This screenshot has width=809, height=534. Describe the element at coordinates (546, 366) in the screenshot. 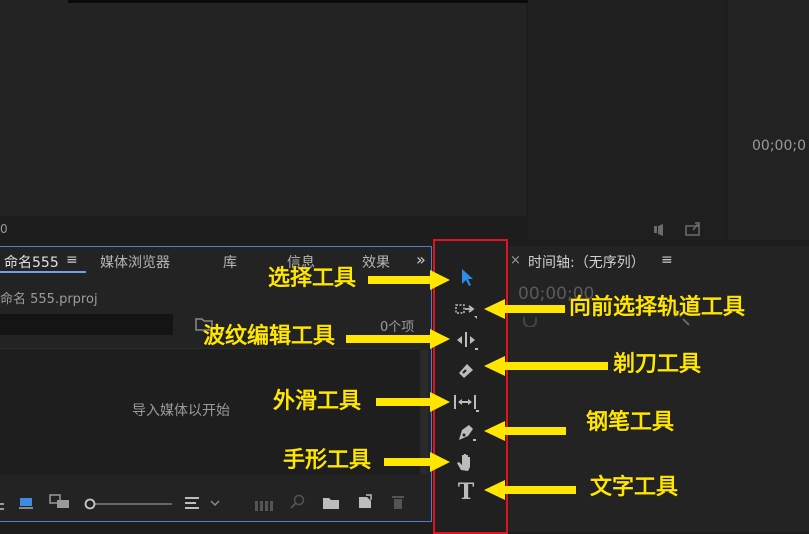

I see `arrow-razor` at that location.